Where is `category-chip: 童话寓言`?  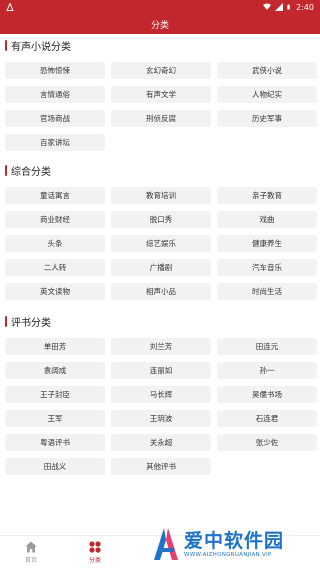 category-chip: 童话寓言 is located at coordinates (55, 195).